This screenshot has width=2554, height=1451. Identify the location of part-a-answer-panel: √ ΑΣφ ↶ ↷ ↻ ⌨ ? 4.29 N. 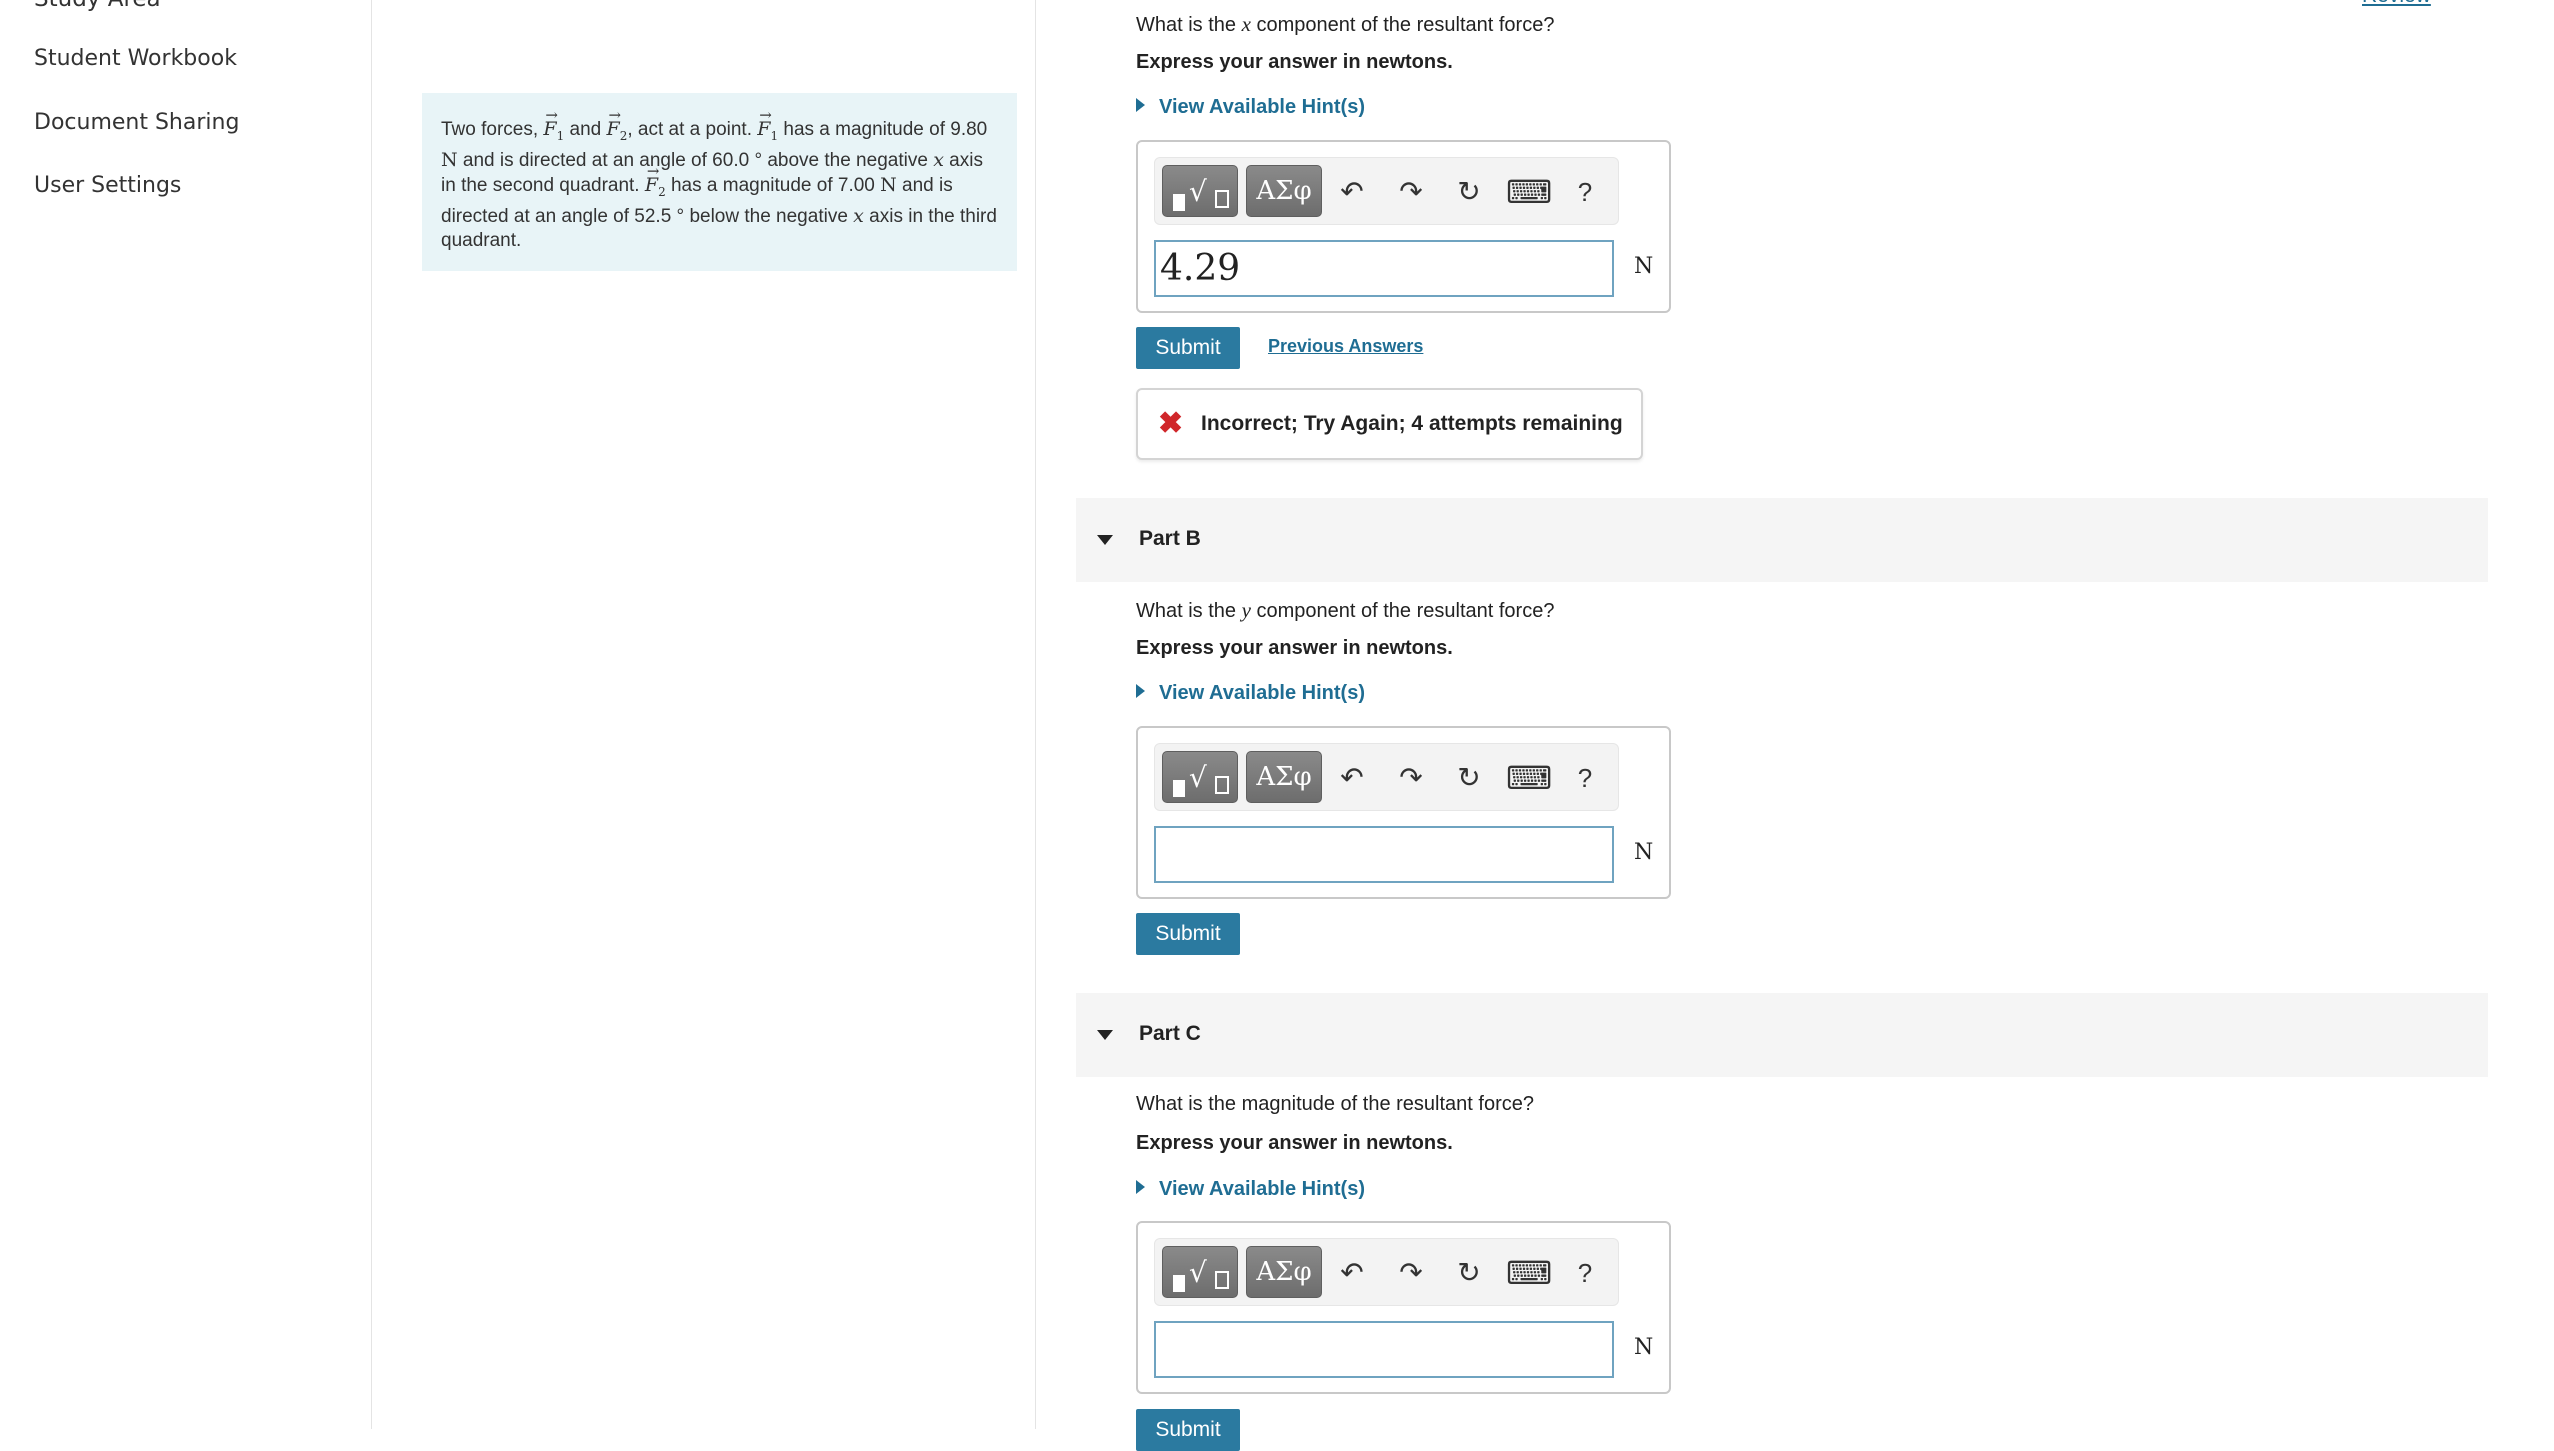
(1403, 226).